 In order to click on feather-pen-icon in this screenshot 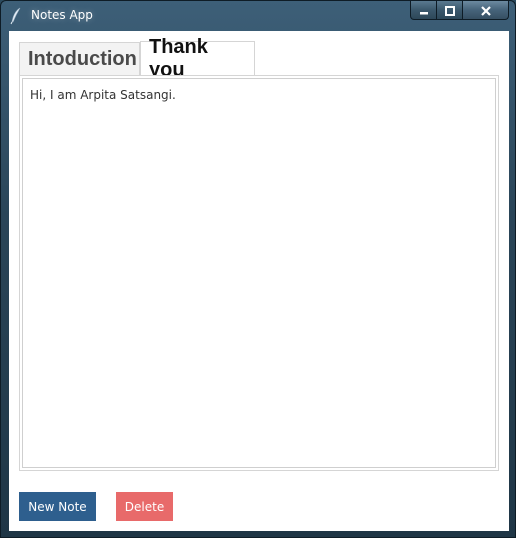, I will do `click(16, 16)`.